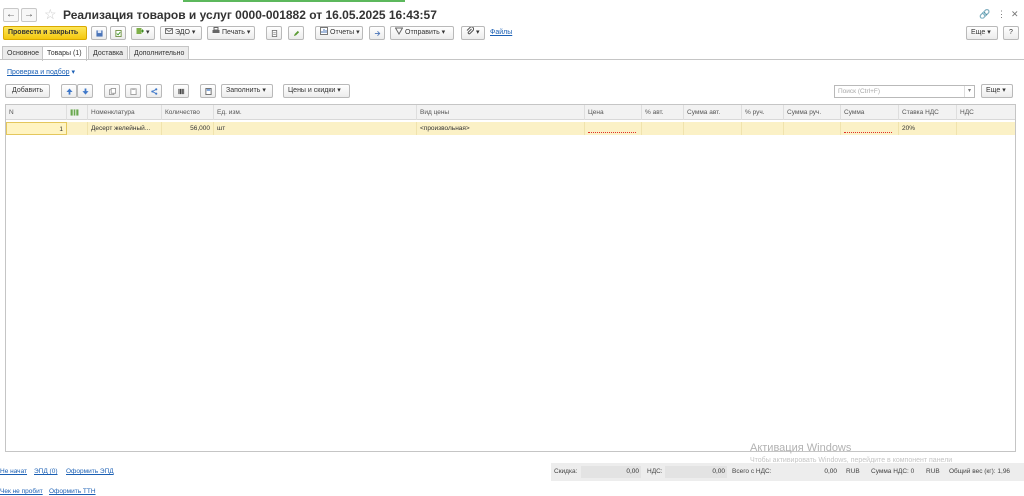 The height and width of the screenshot is (496, 1024). What do you see at coordinates (99, 33) in the screenshot?
I see `save-button` at bounding box center [99, 33].